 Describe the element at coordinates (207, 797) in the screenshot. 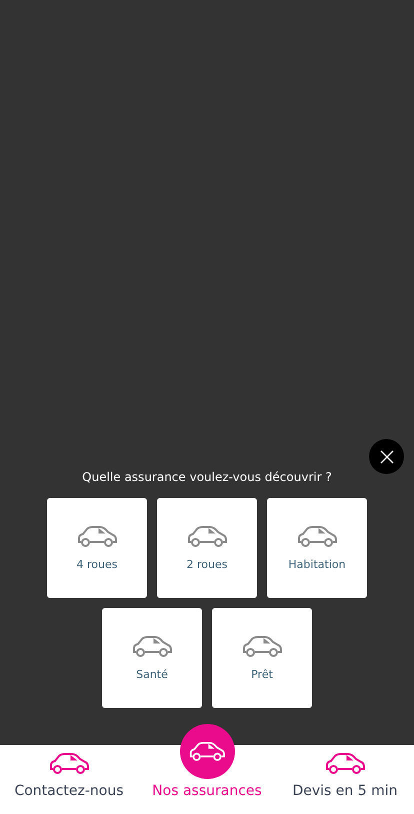

I see `nav-tab: Nos assurances` at that location.